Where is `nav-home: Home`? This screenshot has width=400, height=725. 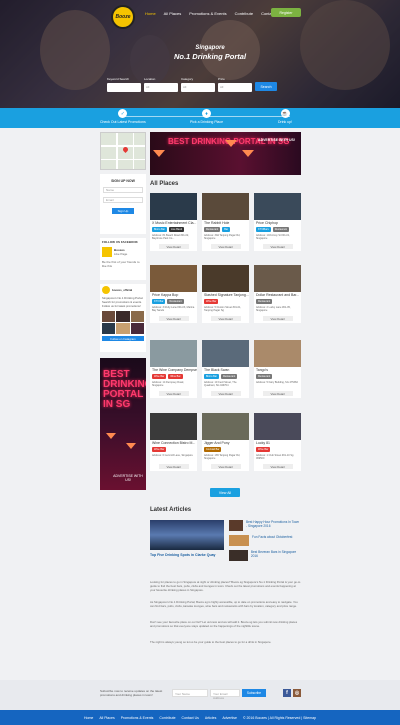 nav-home: Home is located at coordinates (150, 13).